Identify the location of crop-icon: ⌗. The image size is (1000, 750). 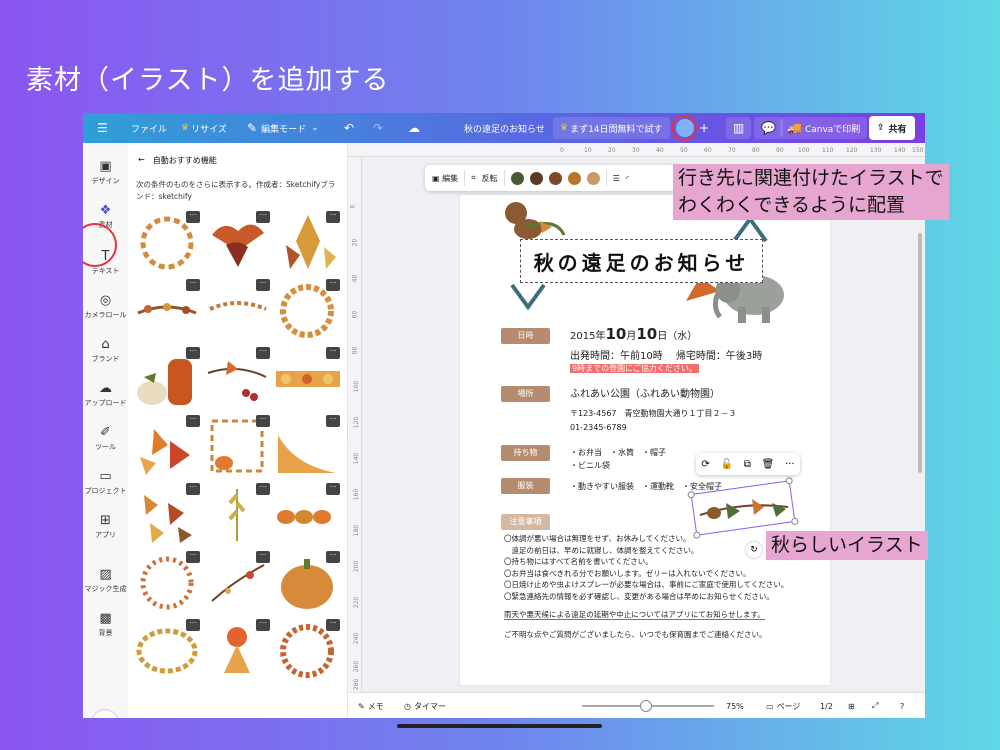
(473, 178).